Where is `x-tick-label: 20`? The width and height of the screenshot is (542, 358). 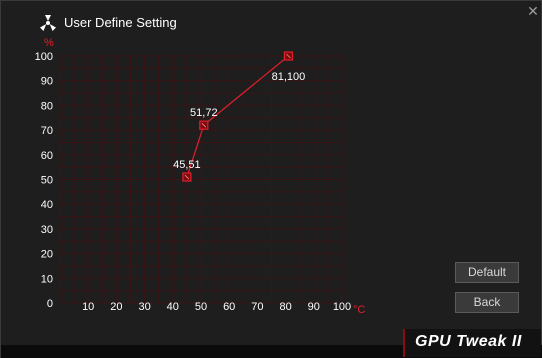 x-tick-label: 20 is located at coordinates (116, 307).